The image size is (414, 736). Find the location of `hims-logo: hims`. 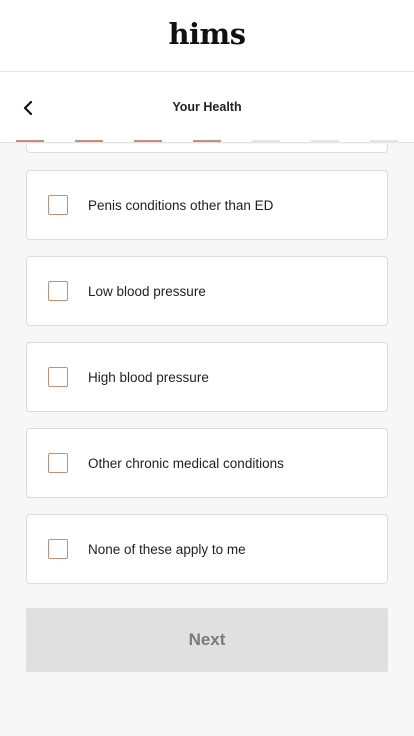

hims-logo: hims is located at coordinates (207, 33).